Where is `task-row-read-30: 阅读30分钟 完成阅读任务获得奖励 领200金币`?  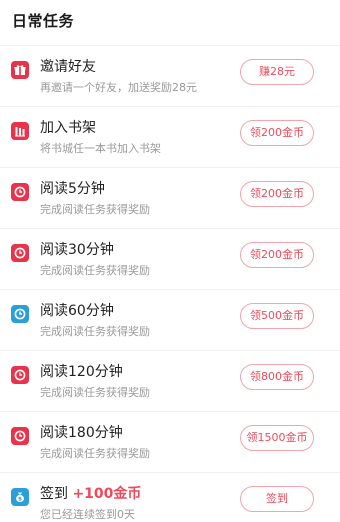 task-row-read-30: 阅读30分钟 完成阅读任务获得奖励 领200金币 is located at coordinates (170, 258).